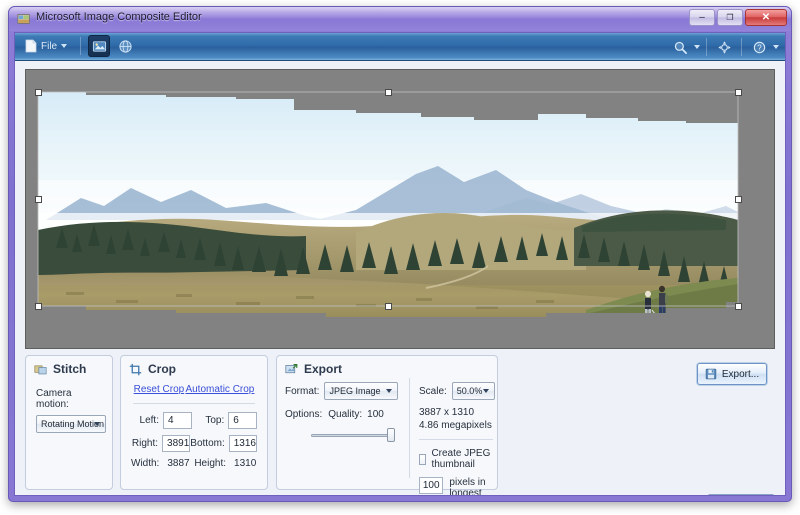  Describe the element at coordinates (680, 47) in the screenshot. I see `zoom-tool-button` at that location.